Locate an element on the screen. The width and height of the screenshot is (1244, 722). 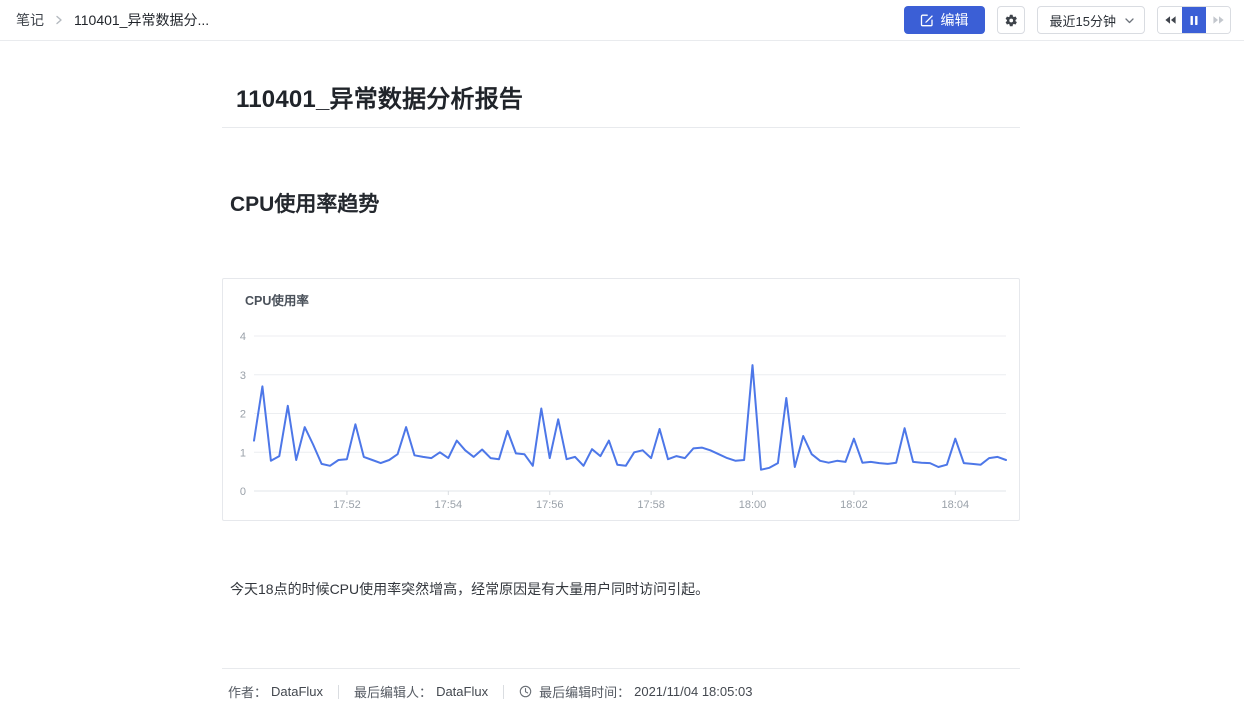
chevron-down-icon is located at coordinates (1129, 20).